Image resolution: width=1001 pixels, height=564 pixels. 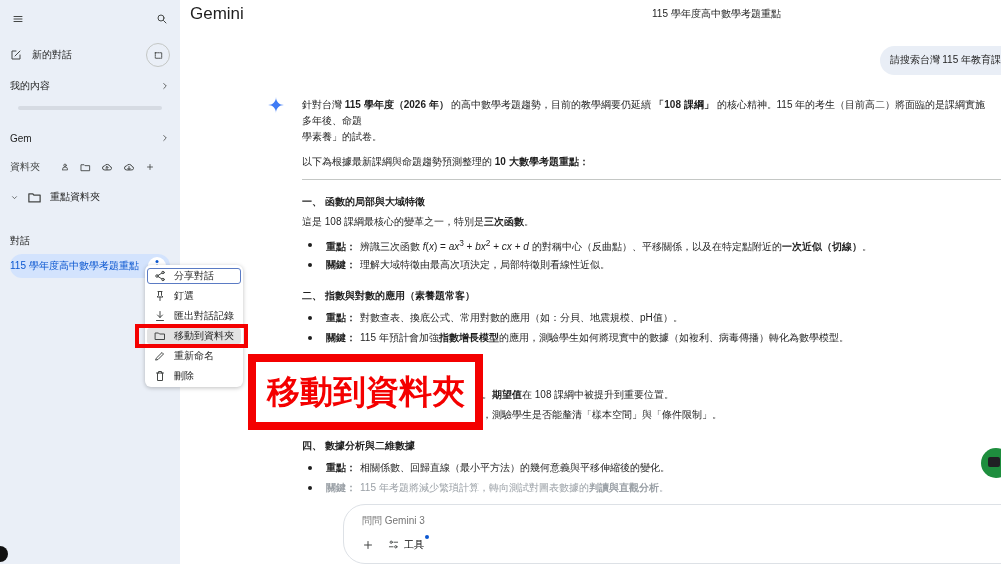 What do you see at coordinates (52, 55) in the screenshot?
I see `new-chat-link: 新的對話` at bounding box center [52, 55].